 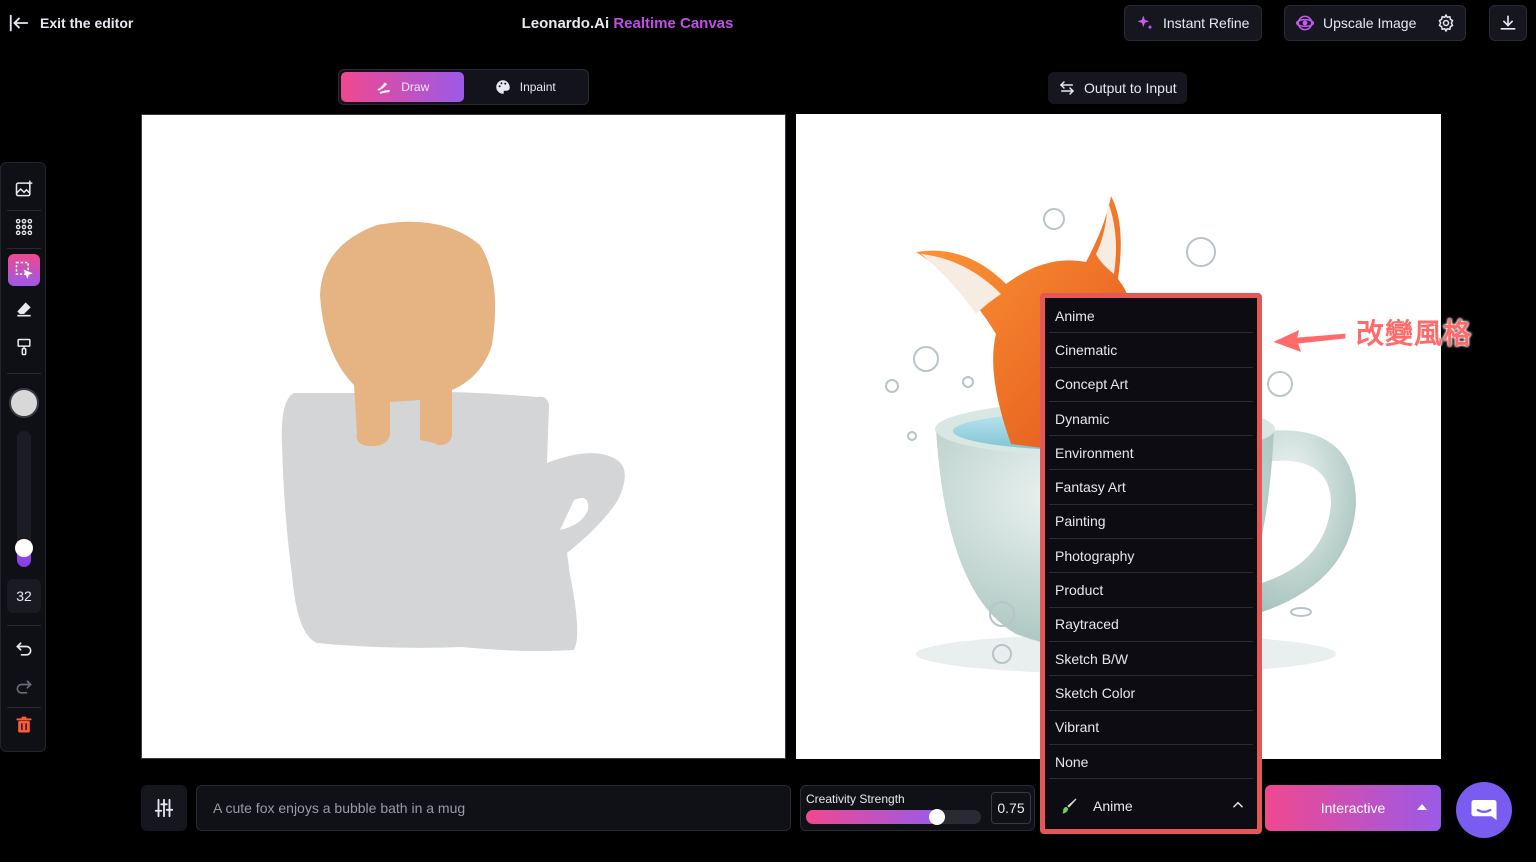 What do you see at coordinates (1151, 625) in the screenshot?
I see `style-option-raytraced: Raytraced` at bounding box center [1151, 625].